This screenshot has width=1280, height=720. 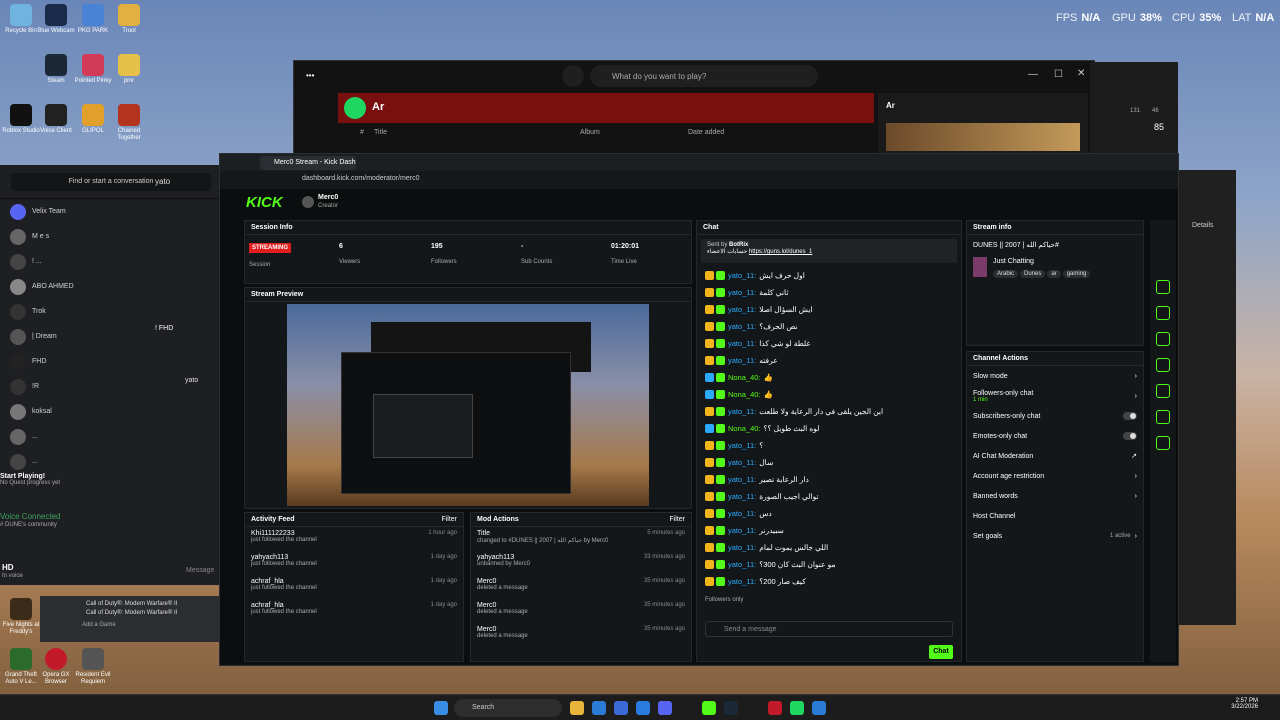 What do you see at coordinates (1055, 536) in the screenshot?
I see `set-goals-option: Set goals 1 active ›` at bounding box center [1055, 536].